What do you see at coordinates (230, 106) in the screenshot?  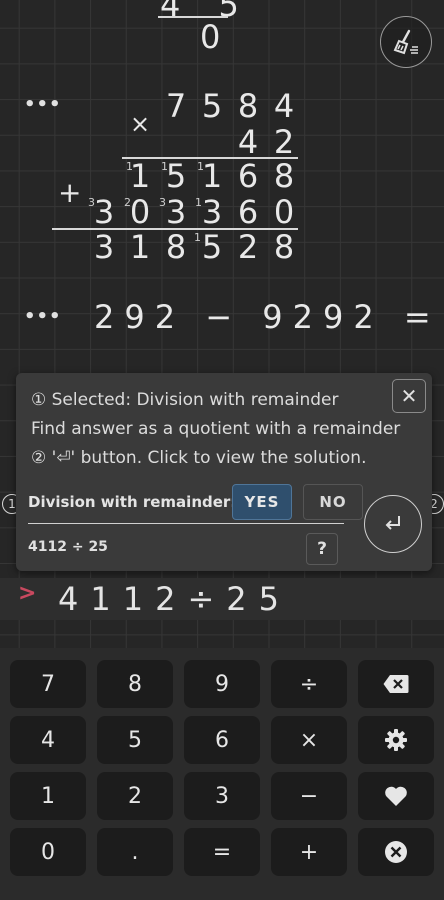 I see `multiplicand-row: 7 5 8 4` at bounding box center [230, 106].